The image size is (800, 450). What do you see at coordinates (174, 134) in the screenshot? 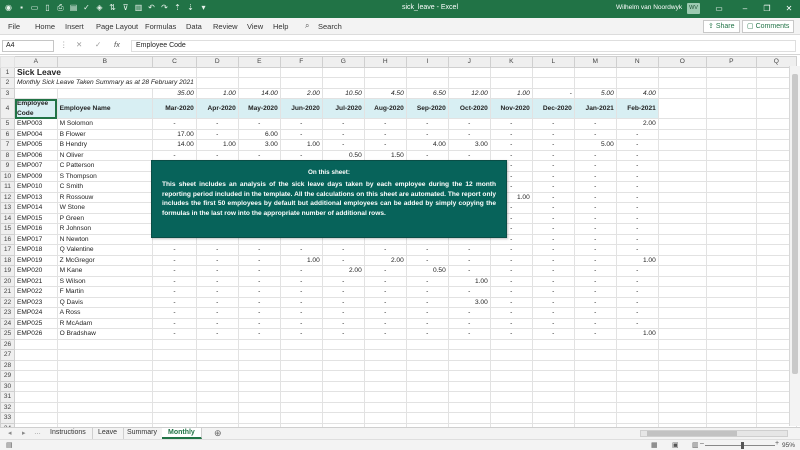
I see `leave-days-cell: 17.00` at bounding box center [174, 134].